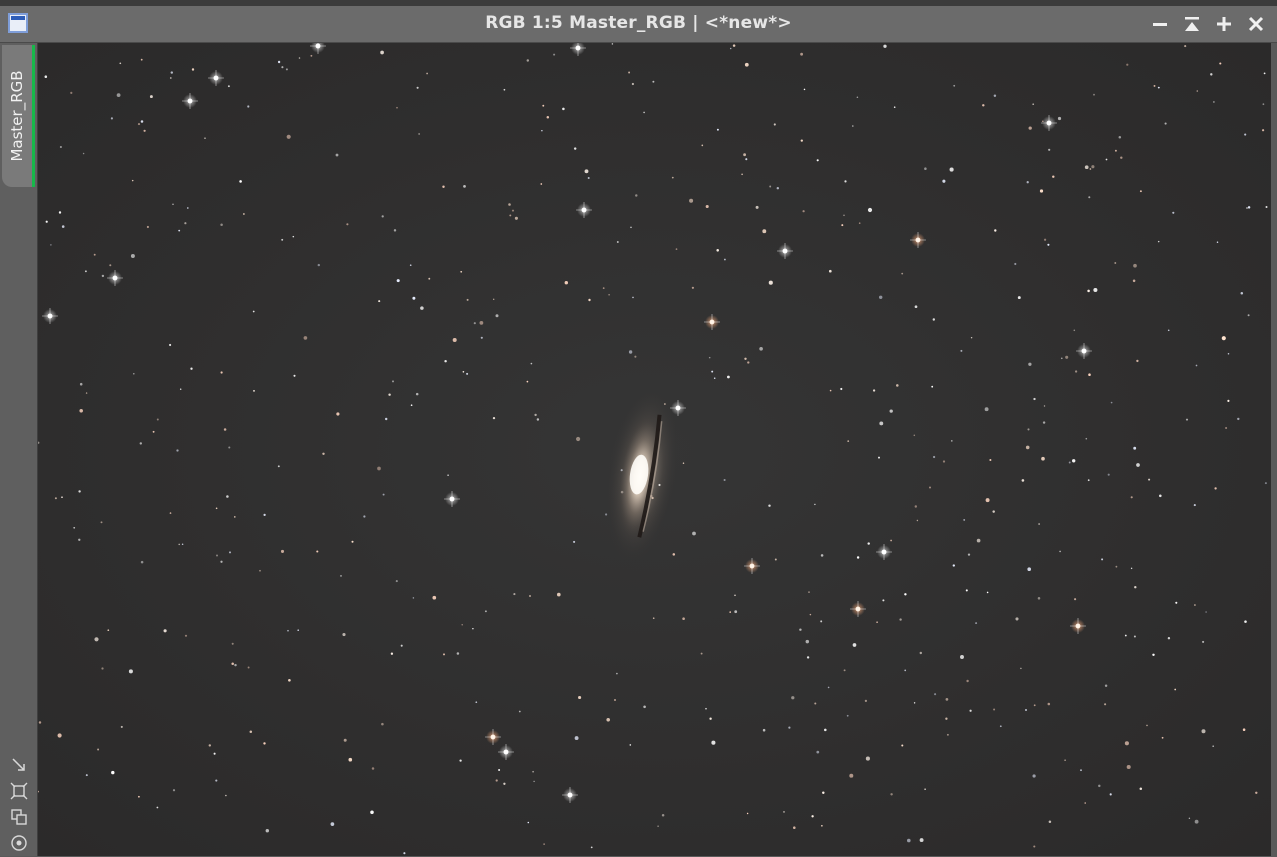 The height and width of the screenshot is (857, 1277). Describe the element at coordinates (18, 116) in the screenshot. I see `view-tab-master-rgb: Master_RGB` at that location.